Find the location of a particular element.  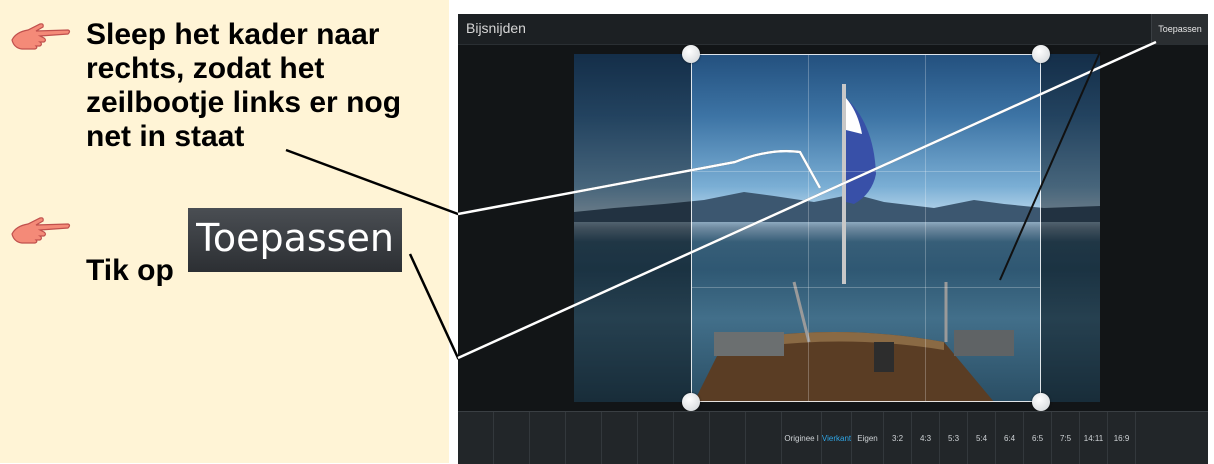

toepassen-button-sample: Toepassen is located at coordinates (295, 240).